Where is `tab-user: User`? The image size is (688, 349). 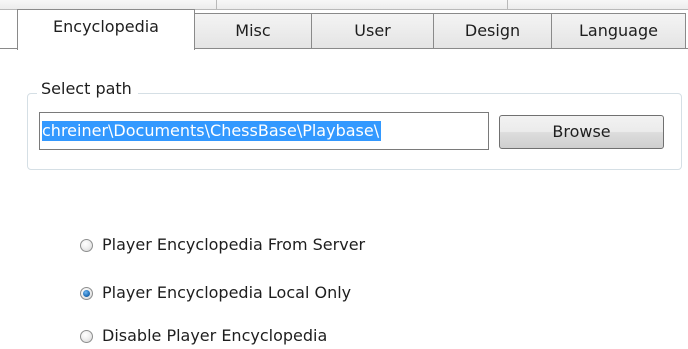
tab-user: User is located at coordinates (372, 31).